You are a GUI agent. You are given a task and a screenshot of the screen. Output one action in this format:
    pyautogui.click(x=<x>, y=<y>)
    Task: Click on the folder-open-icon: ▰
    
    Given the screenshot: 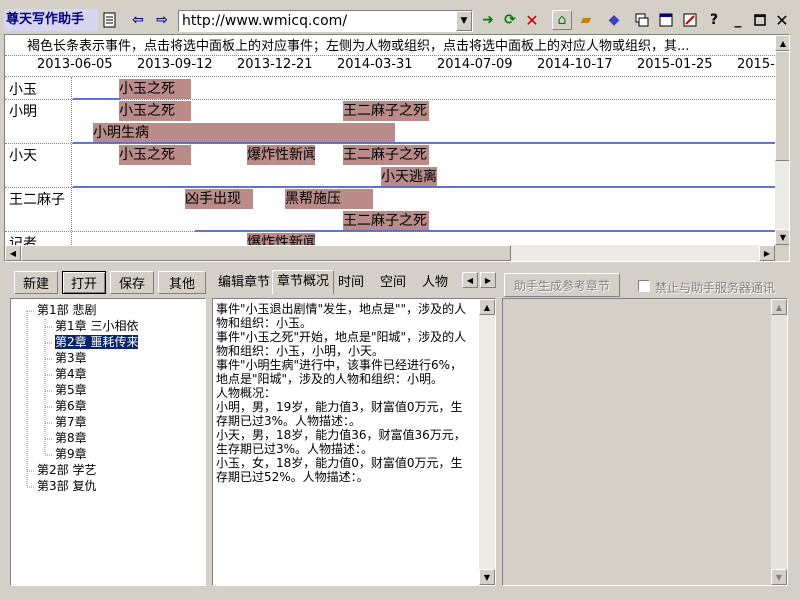 What is the action you would take?
    pyautogui.click(x=586, y=20)
    